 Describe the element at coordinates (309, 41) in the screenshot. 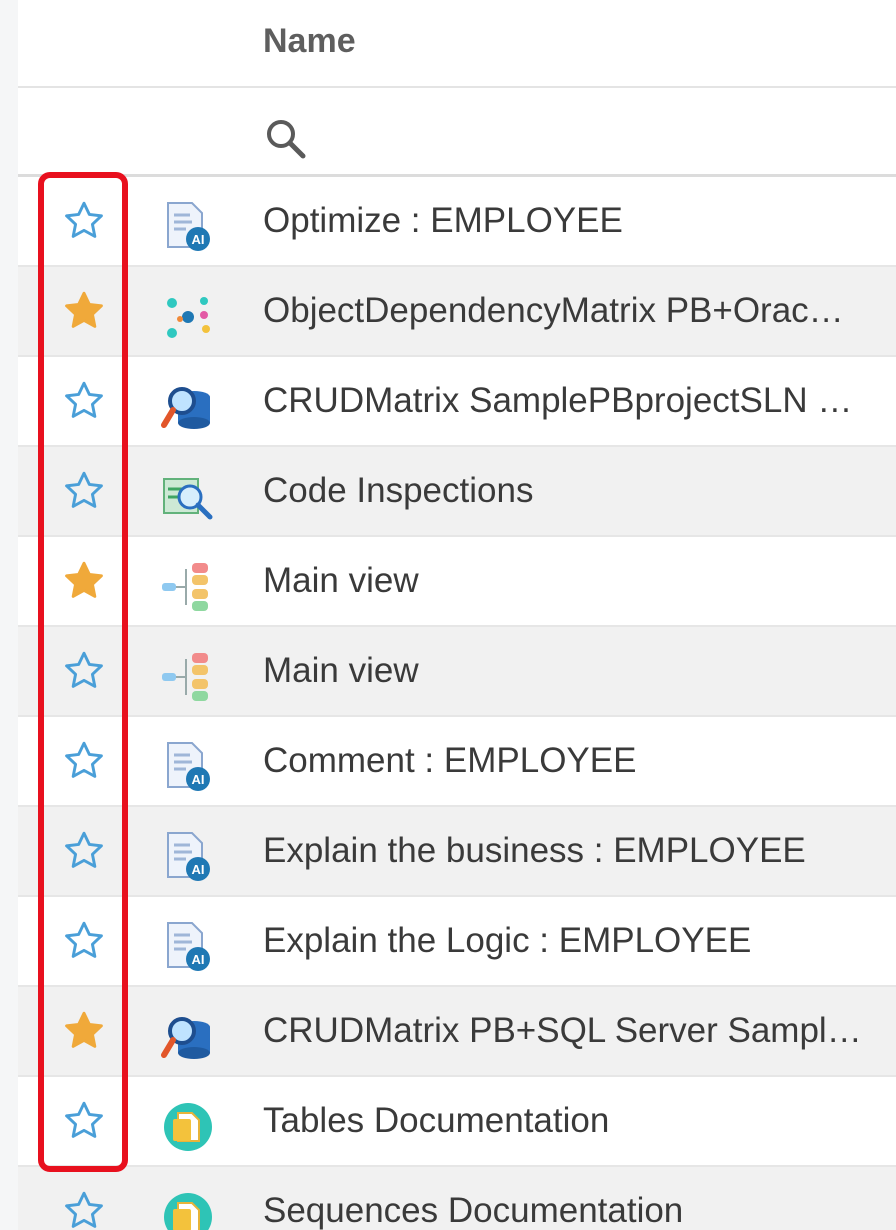

I see `column-header-name: Name` at that location.